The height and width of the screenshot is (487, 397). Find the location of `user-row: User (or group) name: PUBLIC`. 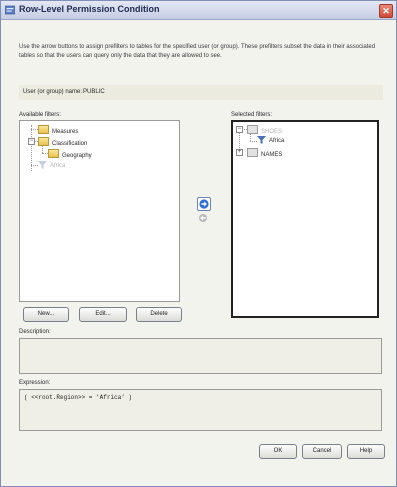

user-row: User (or group) name: PUBLIC is located at coordinates (201, 92).